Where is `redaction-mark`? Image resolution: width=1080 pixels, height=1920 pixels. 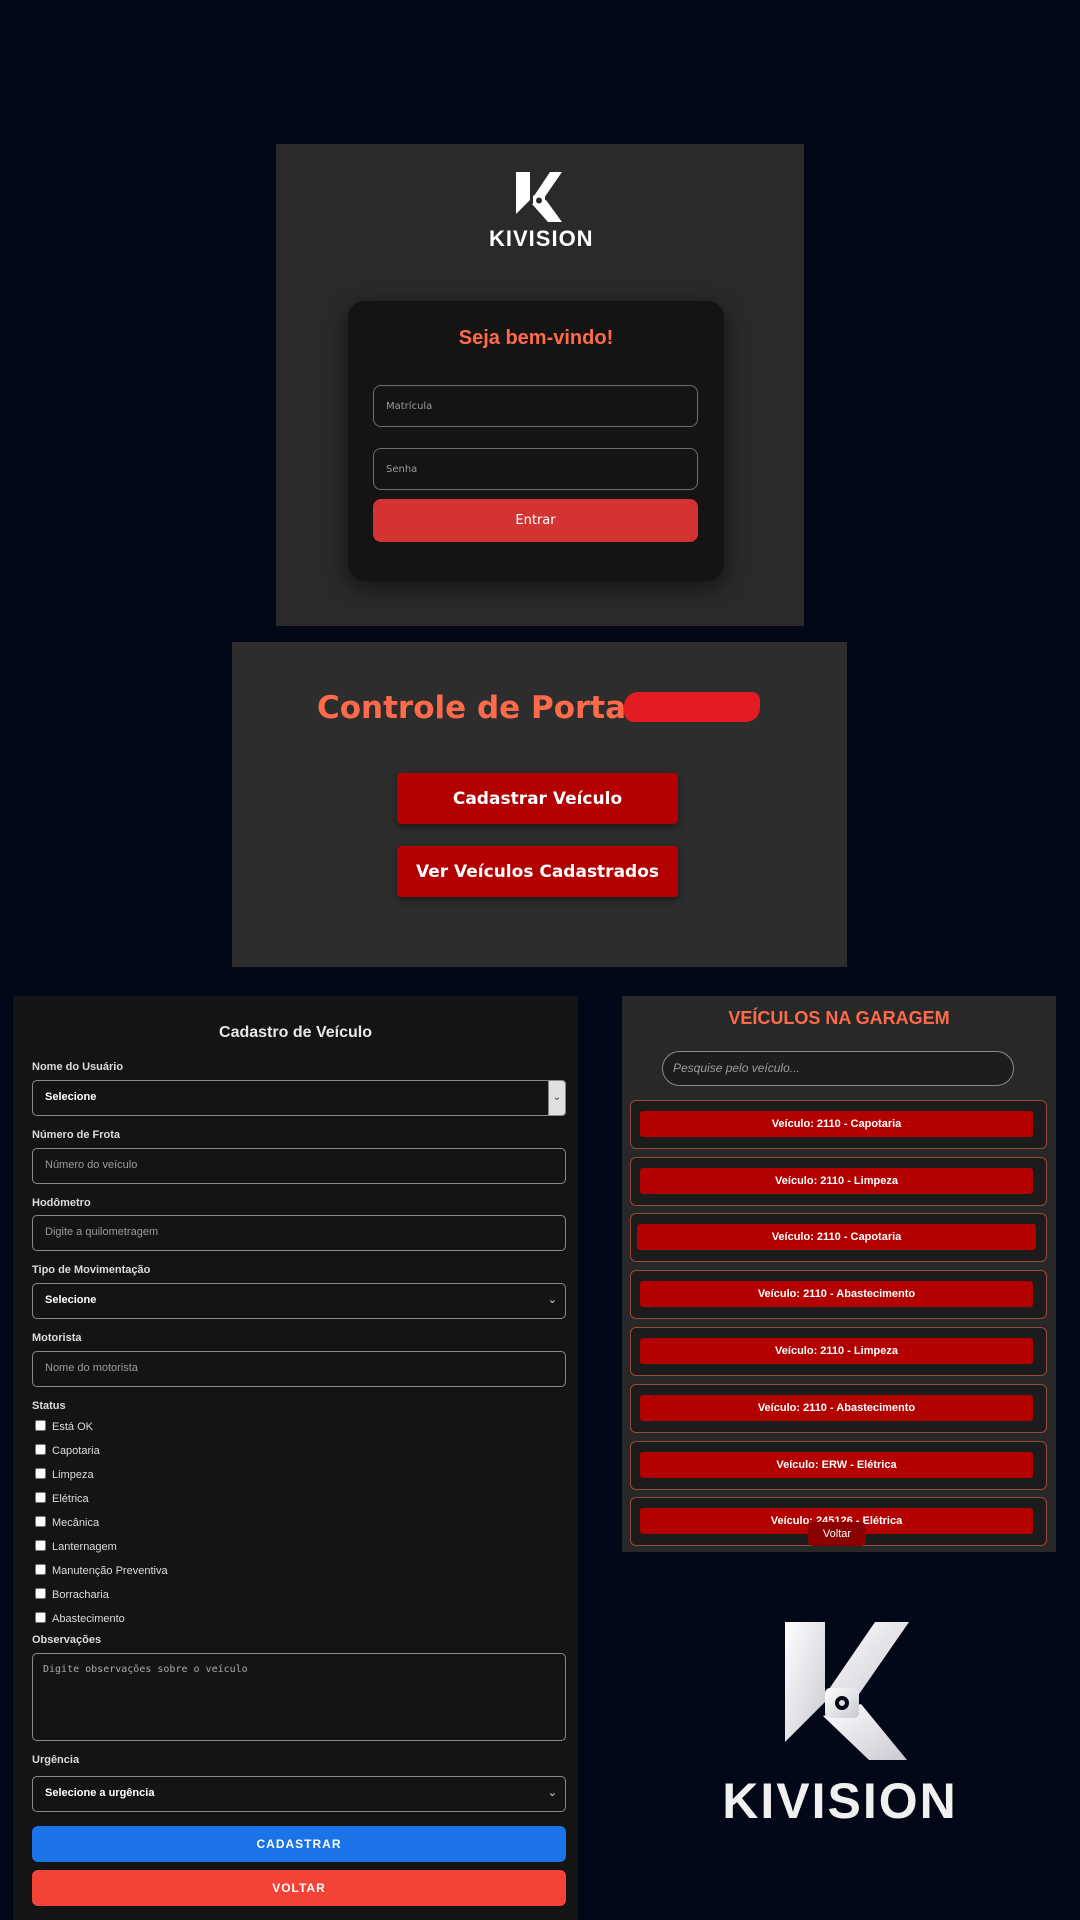
redaction-mark is located at coordinates (692, 707).